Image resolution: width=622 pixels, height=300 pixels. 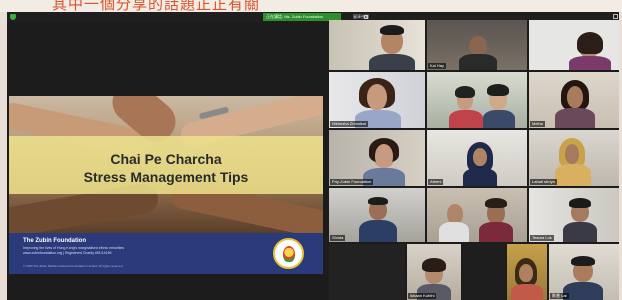 I want to click on participant-tile: Kai Hay, so click(x=477, y=45).